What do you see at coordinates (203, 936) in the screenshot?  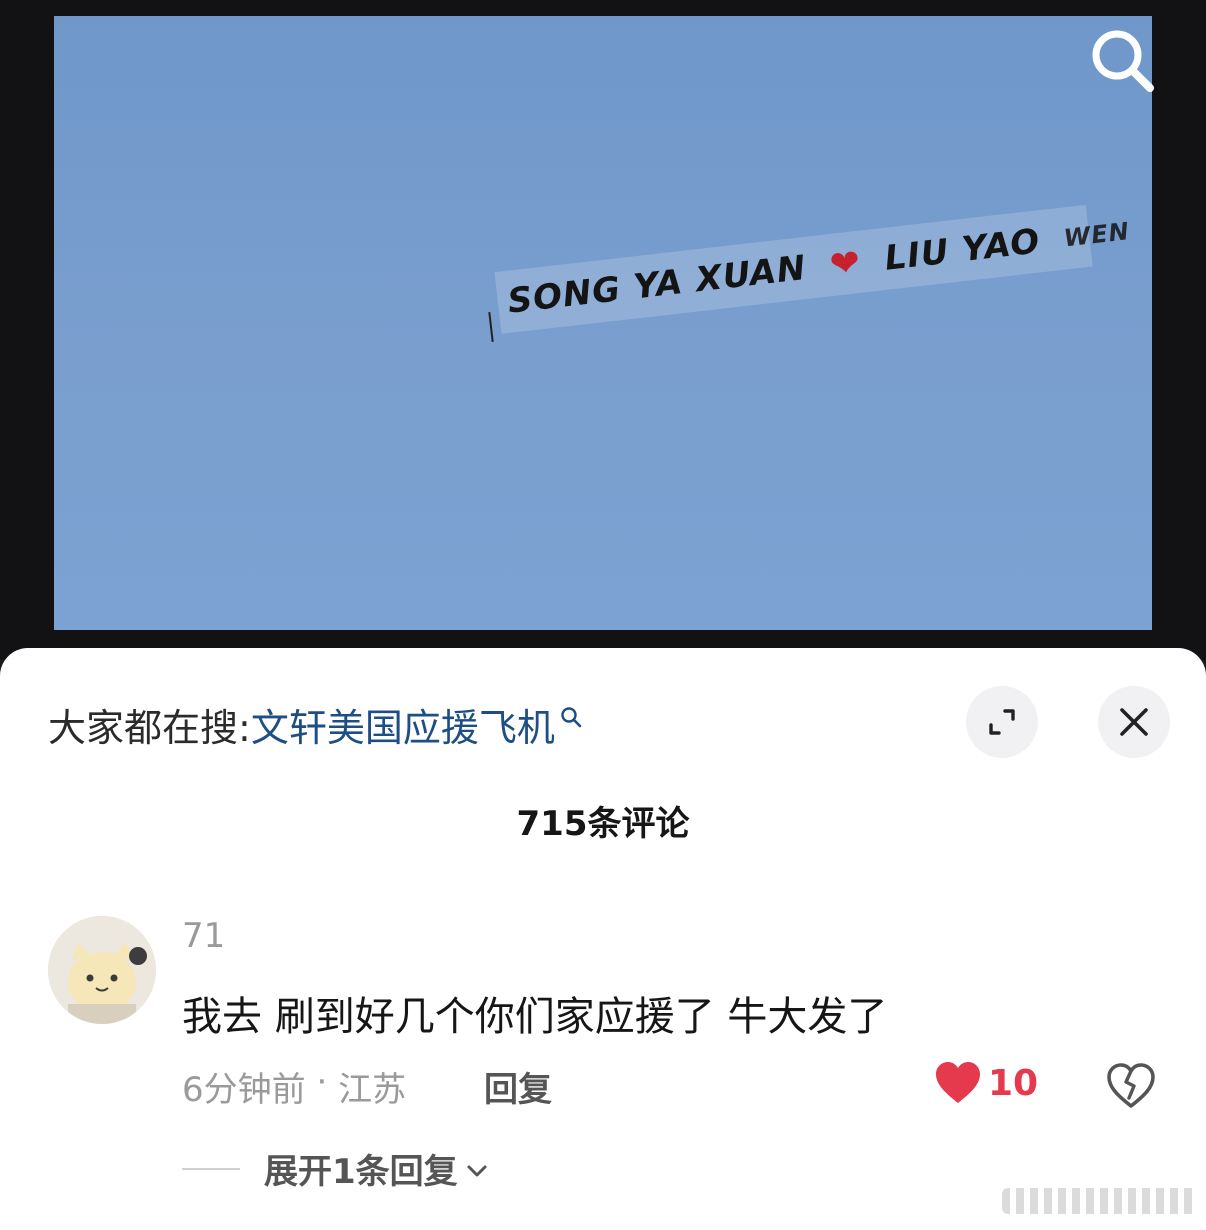 I see `comment-username: 71` at bounding box center [203, 936].